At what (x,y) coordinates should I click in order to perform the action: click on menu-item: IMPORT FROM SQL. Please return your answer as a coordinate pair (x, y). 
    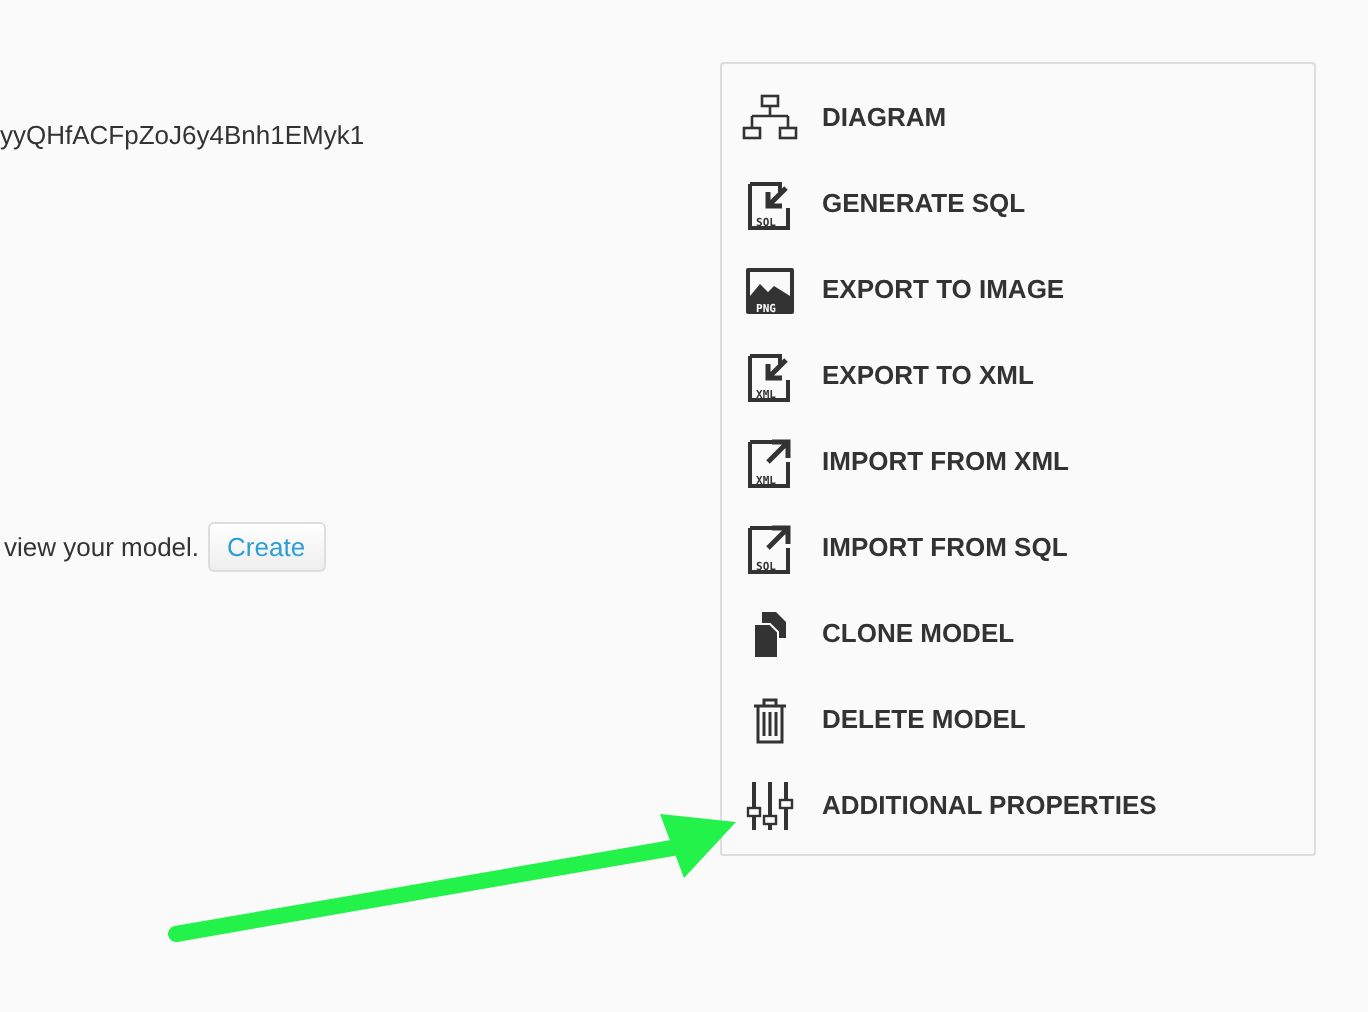
    Looking at the image, I should click on (945, 547).